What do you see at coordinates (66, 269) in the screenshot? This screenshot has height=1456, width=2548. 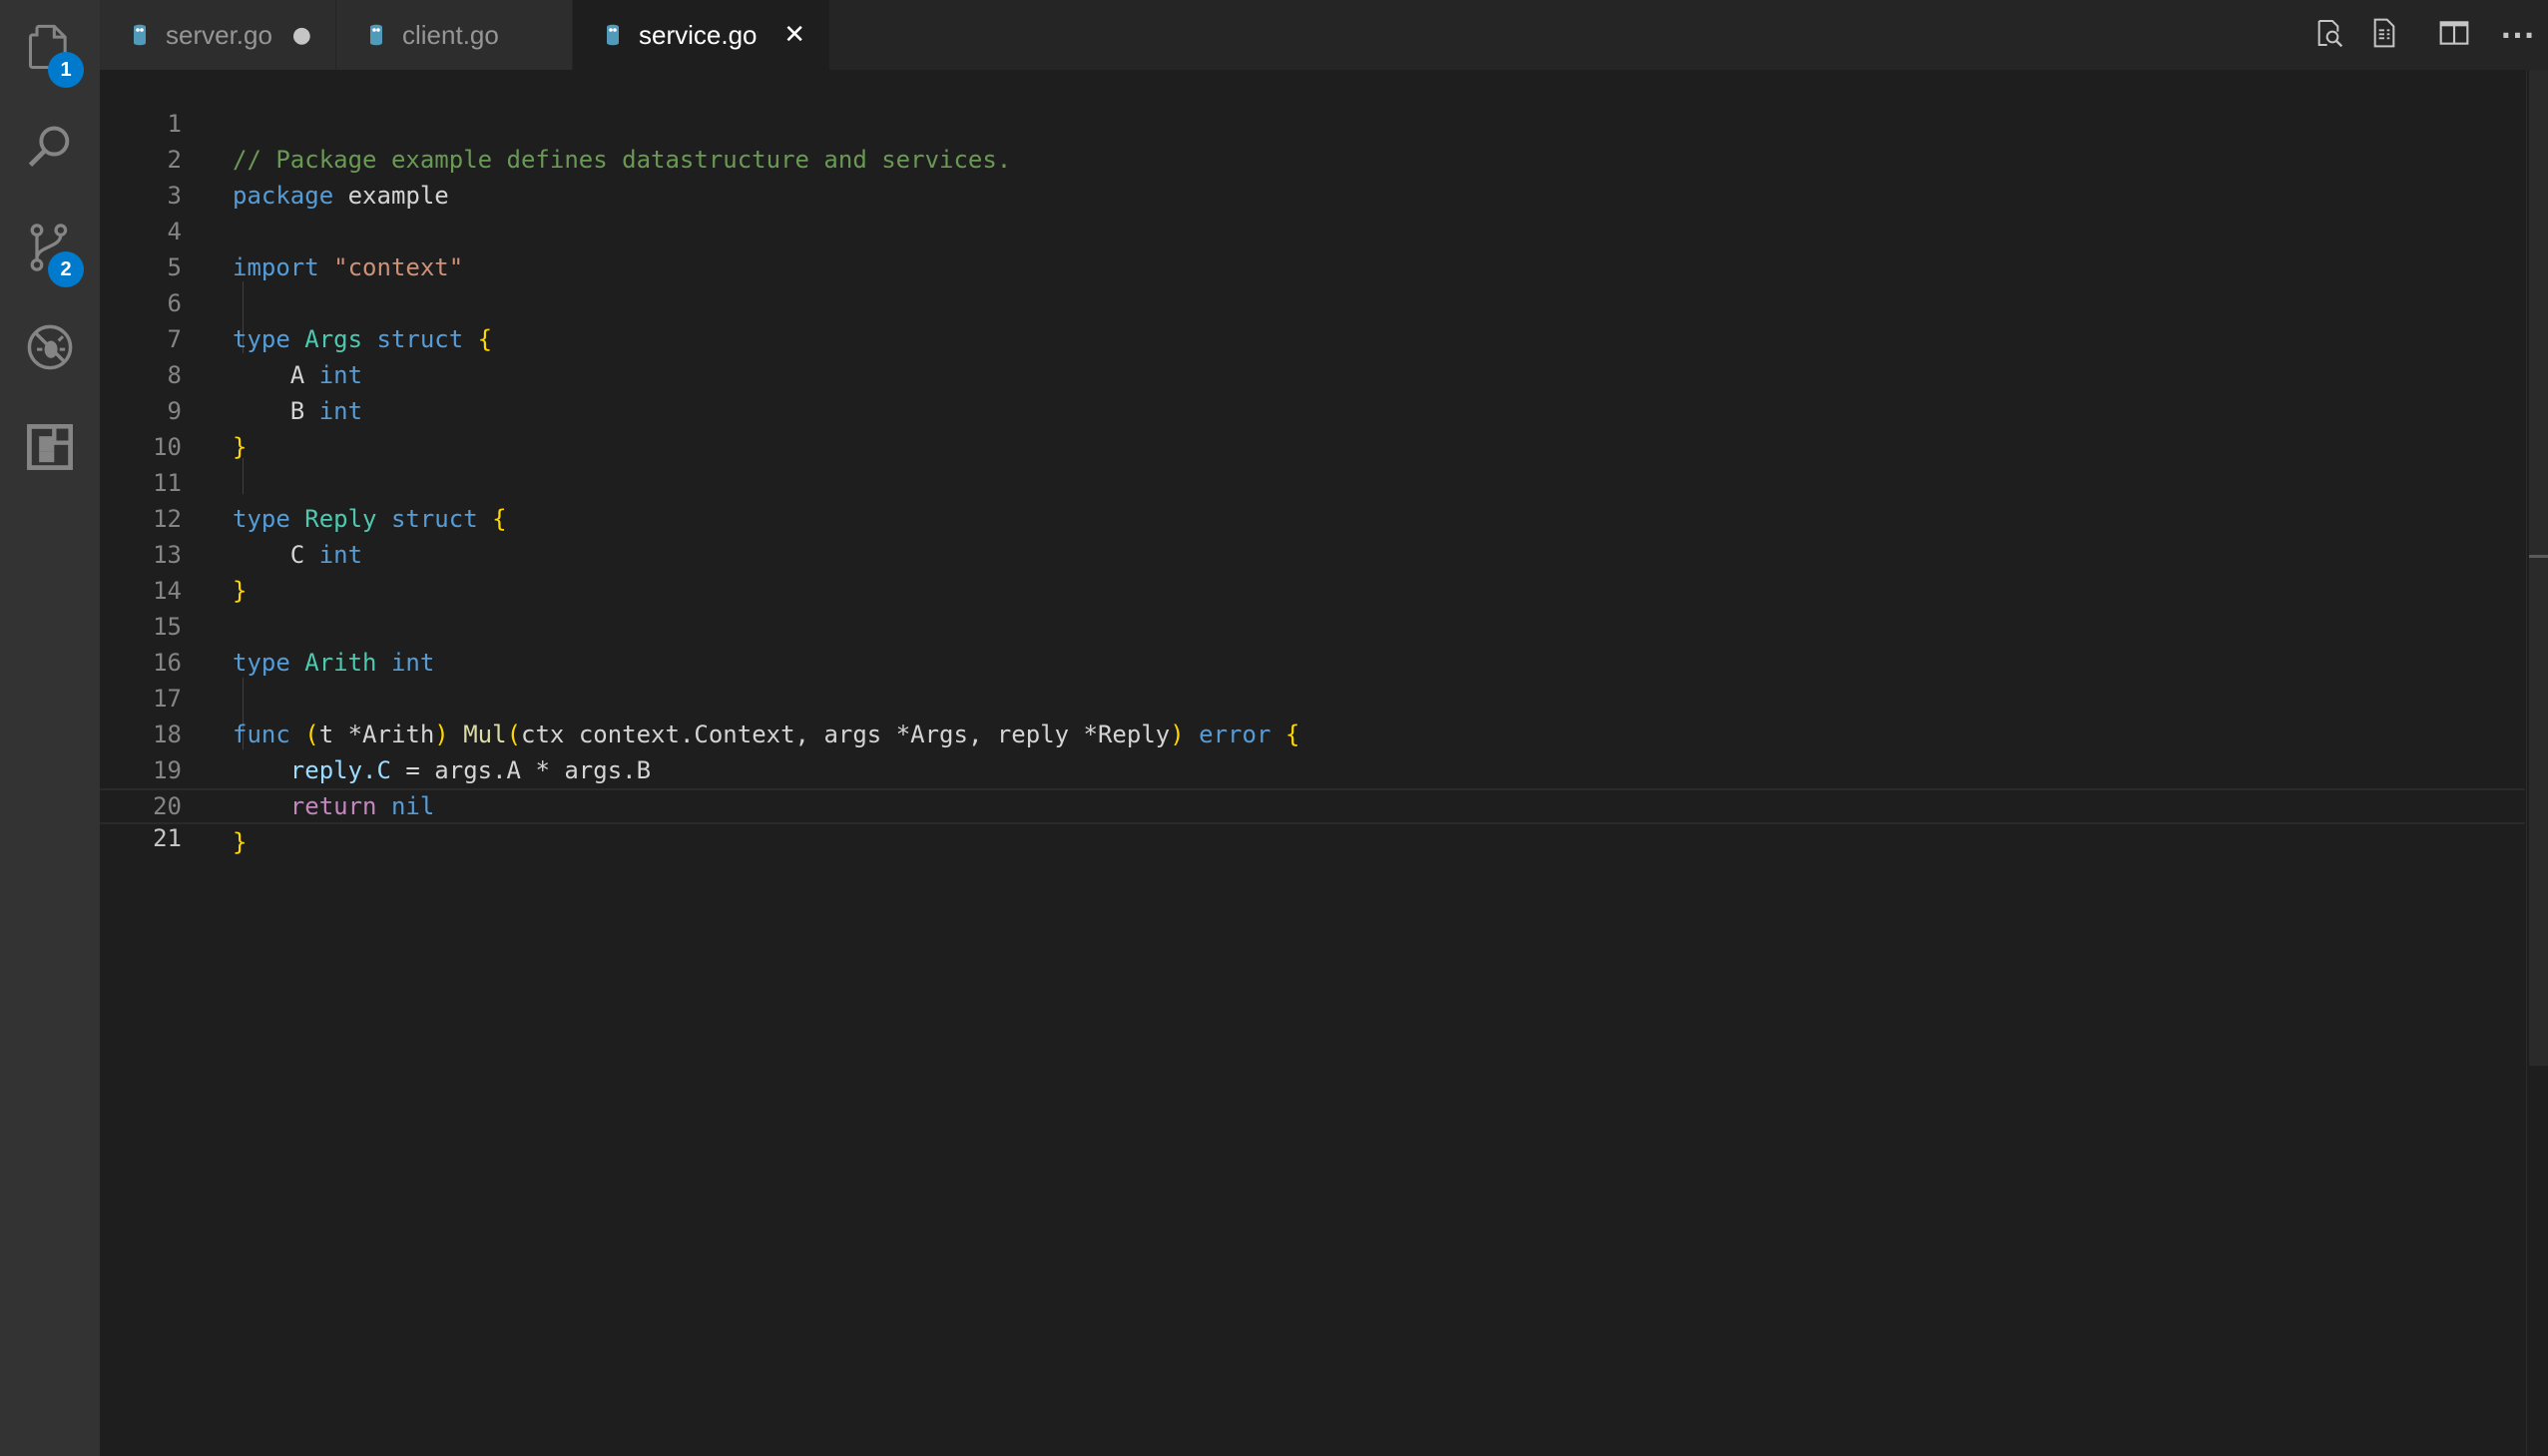 I see `source-control-badge: 2` at bounding box center [66, 269].